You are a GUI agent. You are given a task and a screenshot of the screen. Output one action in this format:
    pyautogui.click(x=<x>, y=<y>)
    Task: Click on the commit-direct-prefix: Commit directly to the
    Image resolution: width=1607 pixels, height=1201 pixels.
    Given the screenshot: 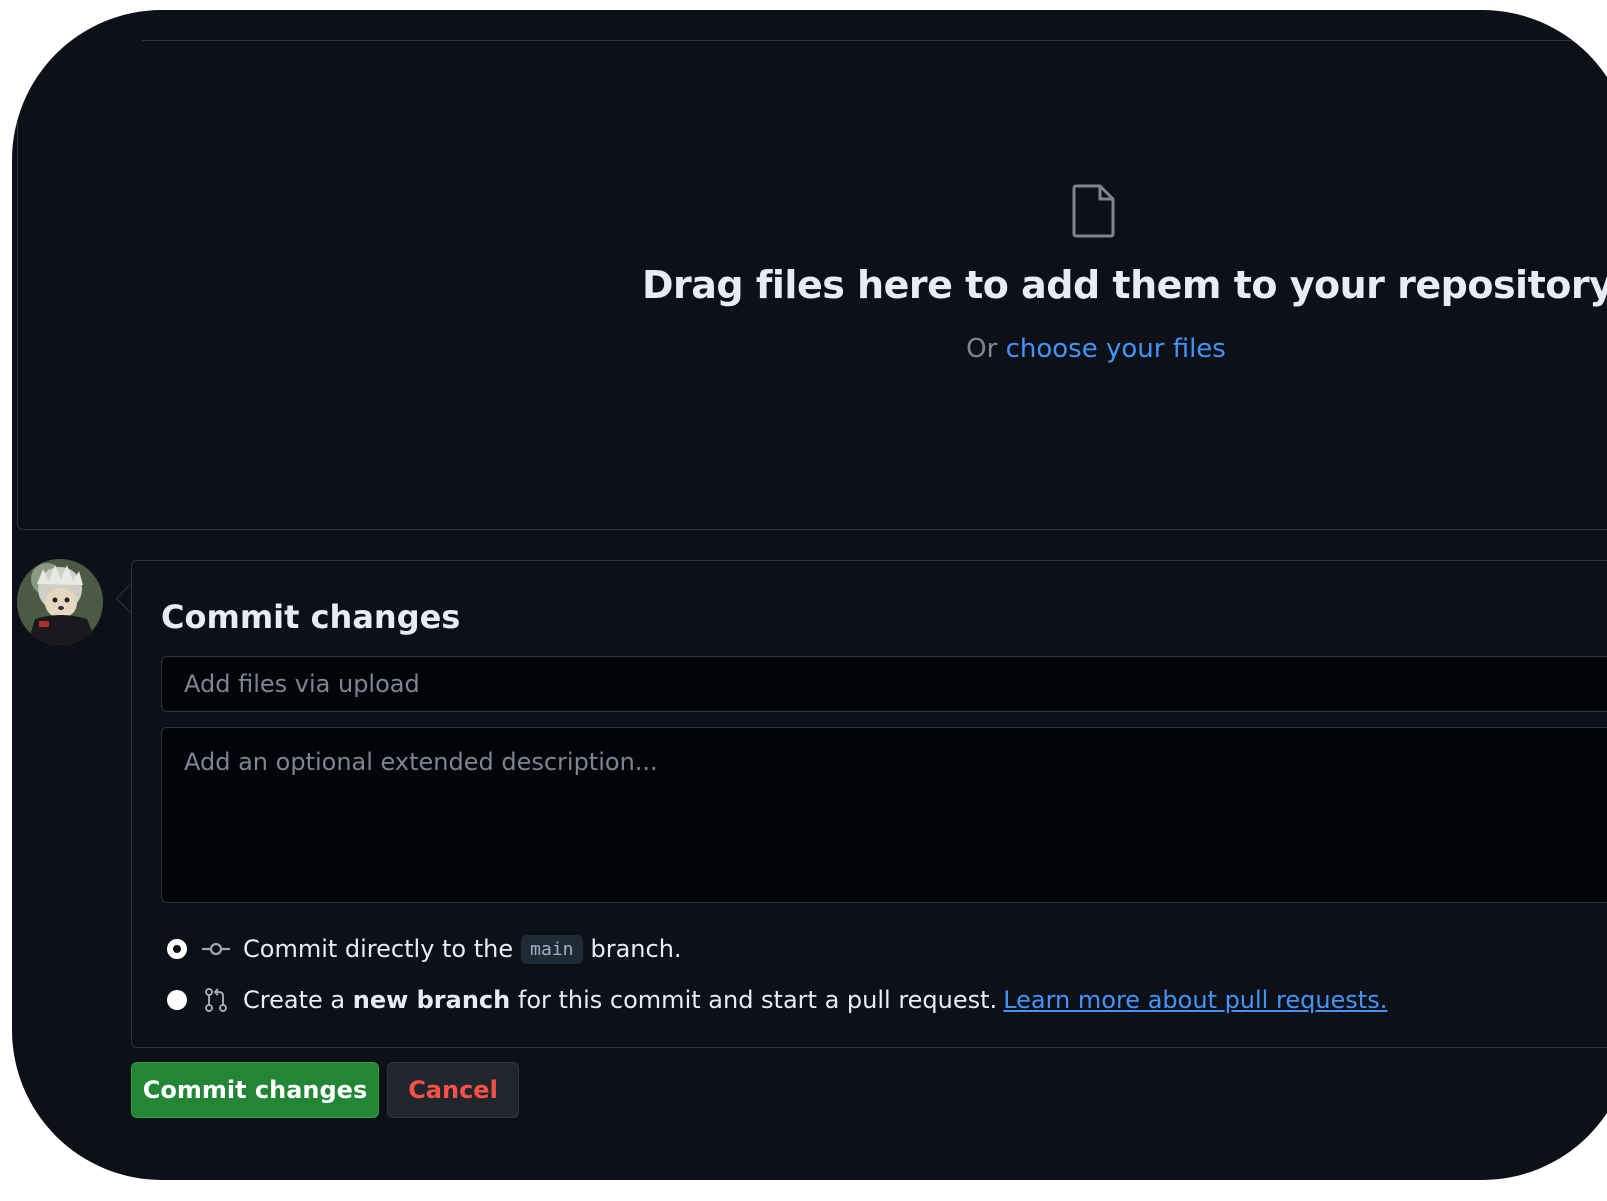 What is the action you would take?
    pyautogui.click(x=378, y=949)
    